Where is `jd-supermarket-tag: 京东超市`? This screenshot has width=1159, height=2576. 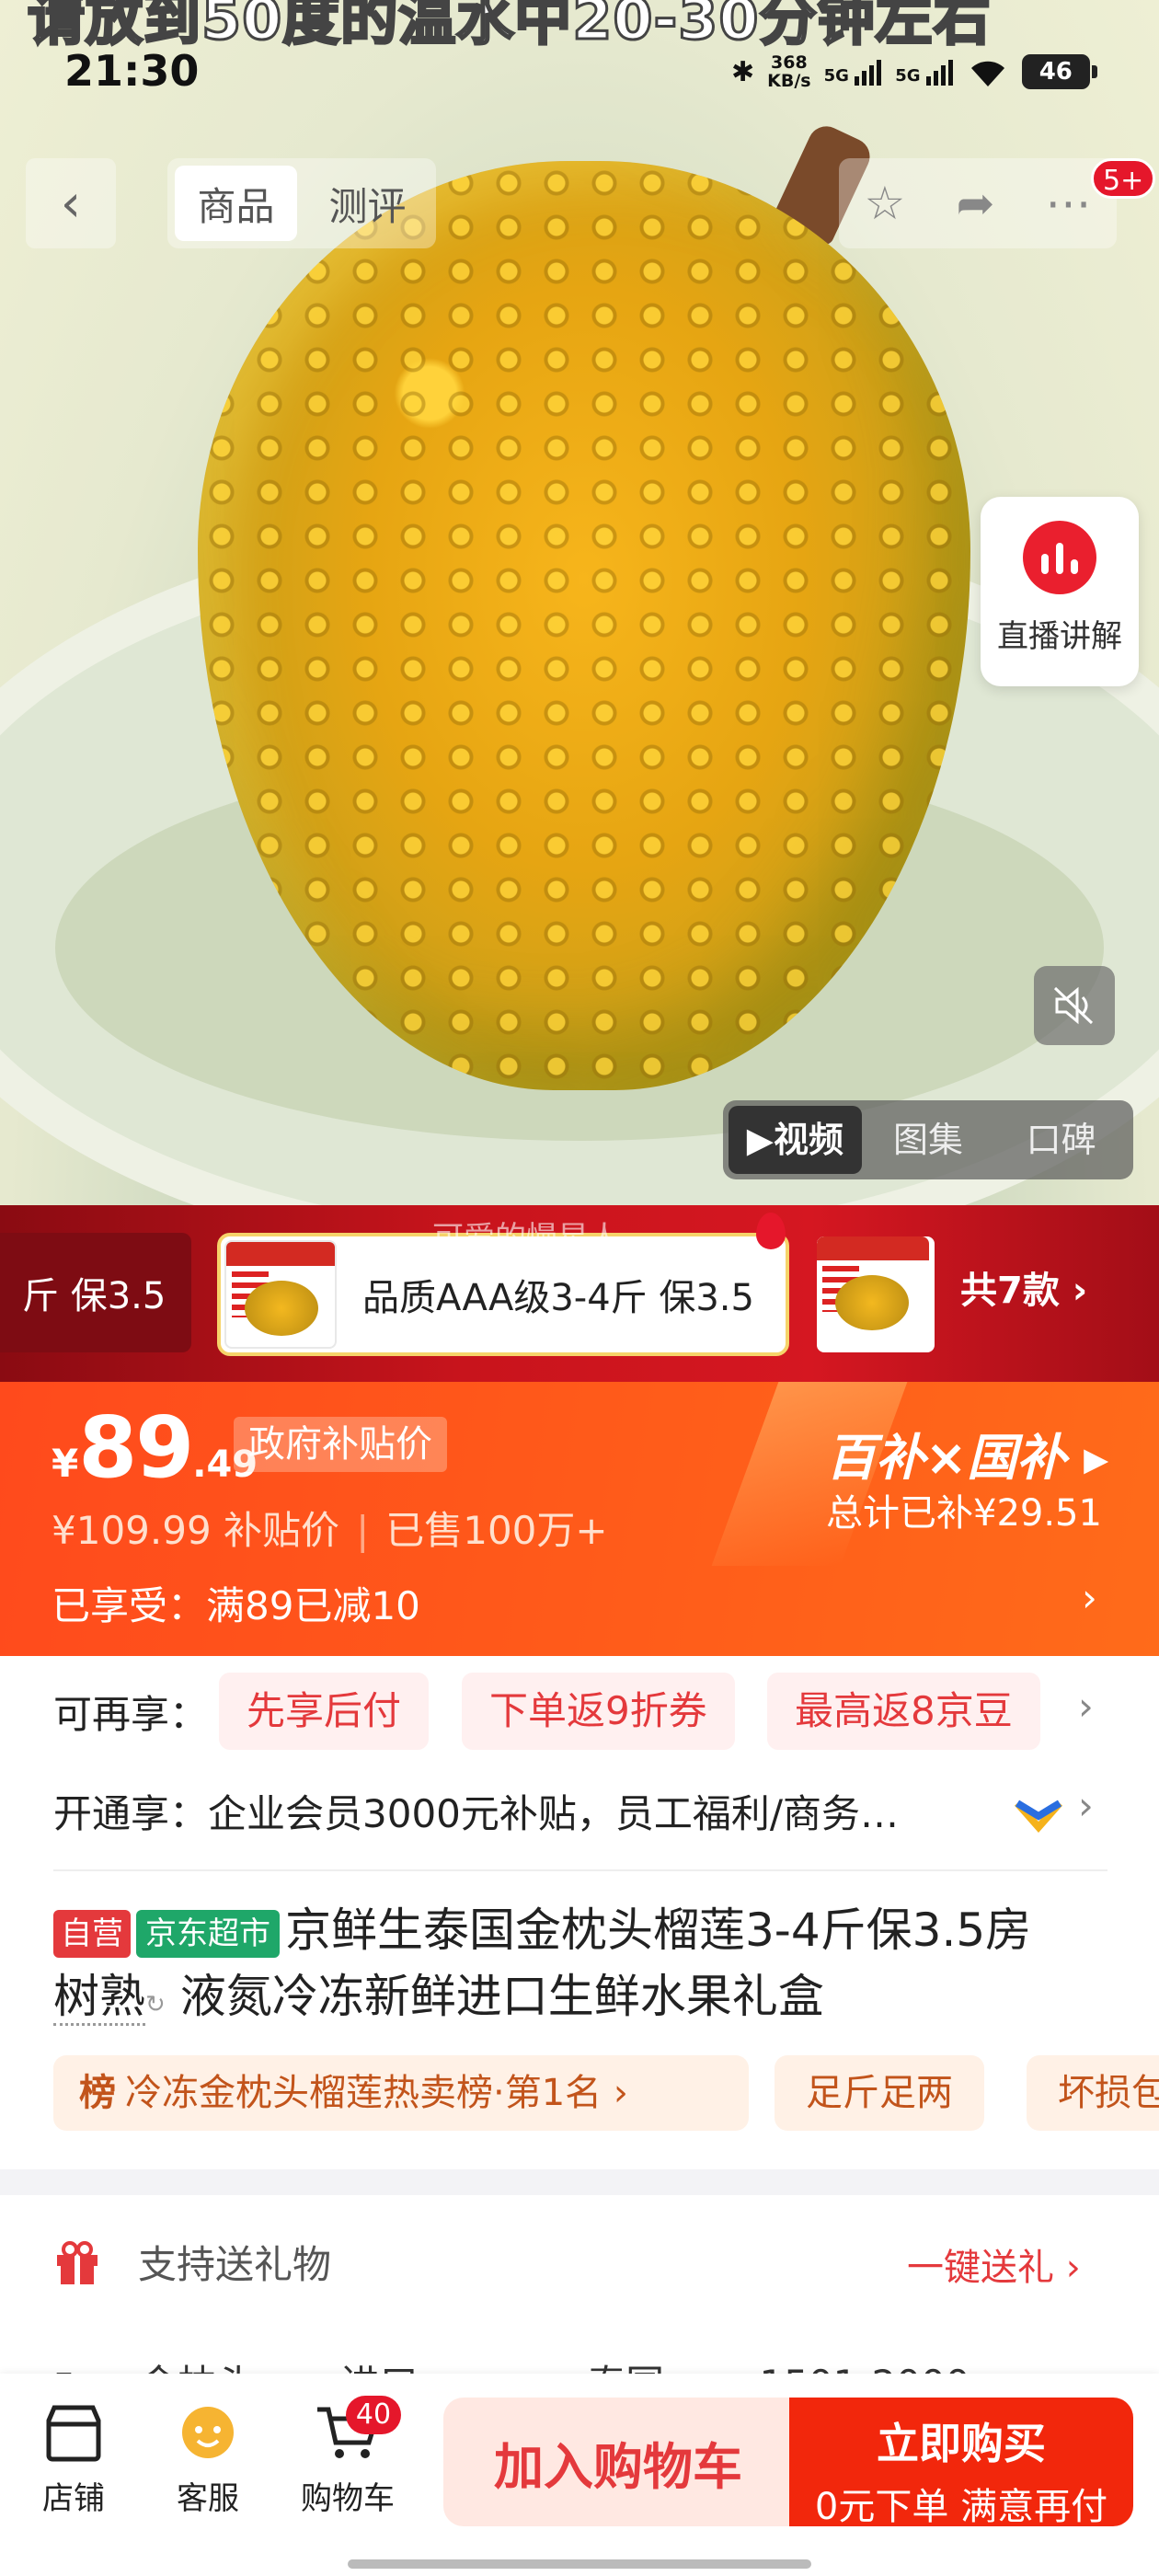 jd-supermarket-tag: 京东超市 is located at coordinates (208, 1933).